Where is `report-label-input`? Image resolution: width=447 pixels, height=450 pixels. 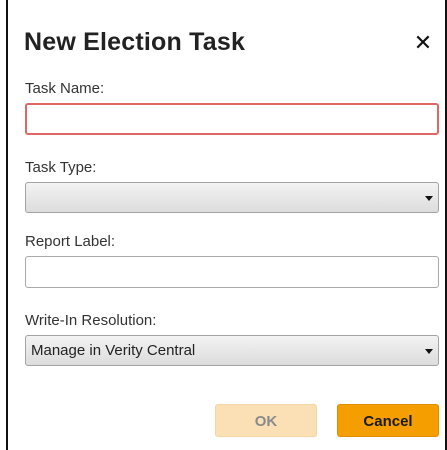 report-label-input is located at coordinates (232, 272).